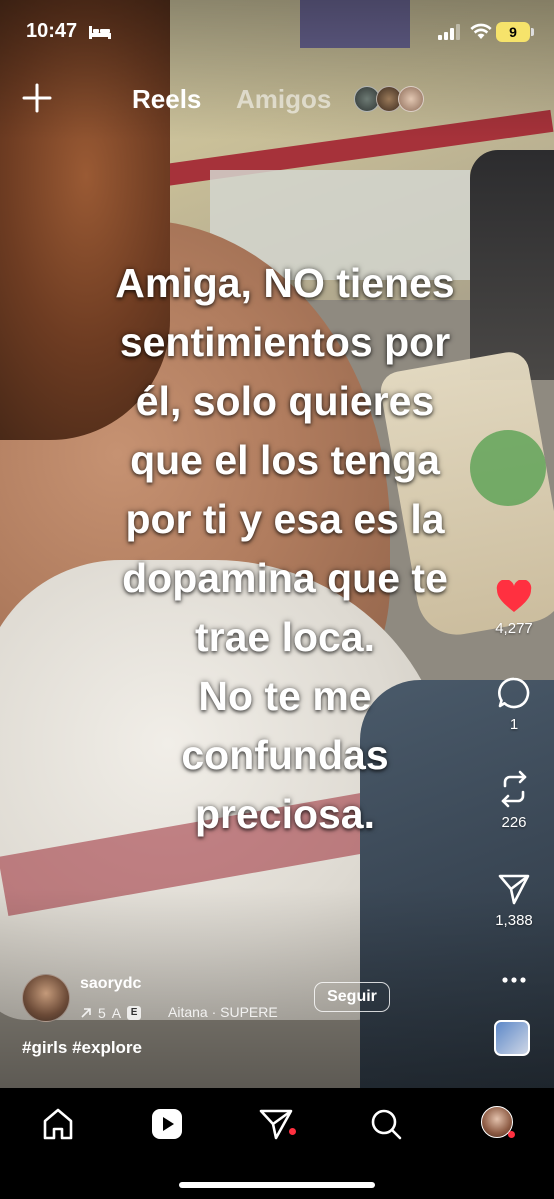 The height and width of the screenshot is (1199, 554). Describe the element at coordinates (411, 99) in the screenshot. I see `friend-avatar` at that location.